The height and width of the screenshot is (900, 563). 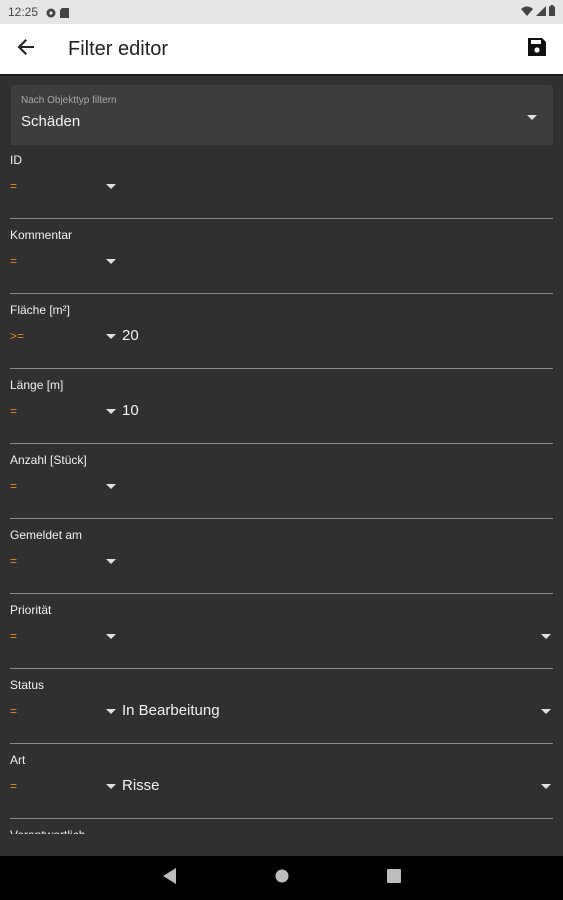 I want to click on filter-value-input: 20, so click(x=130, y=335).